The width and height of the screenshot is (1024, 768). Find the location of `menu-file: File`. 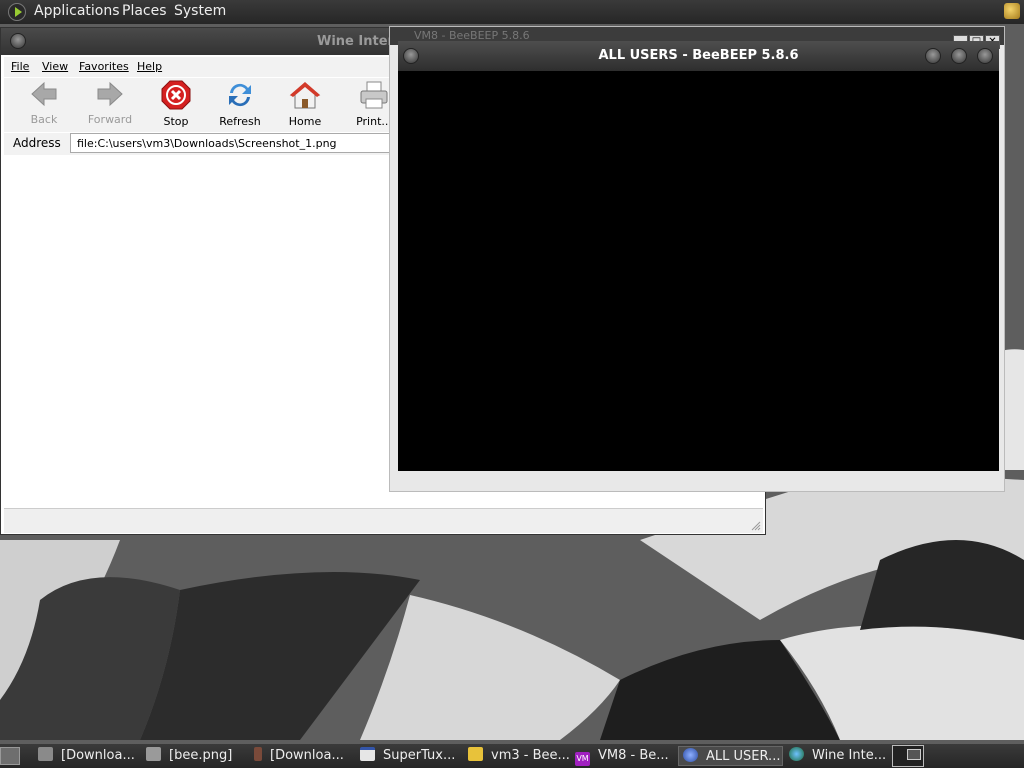

menu-file: File is located at coordinates (20, 66).